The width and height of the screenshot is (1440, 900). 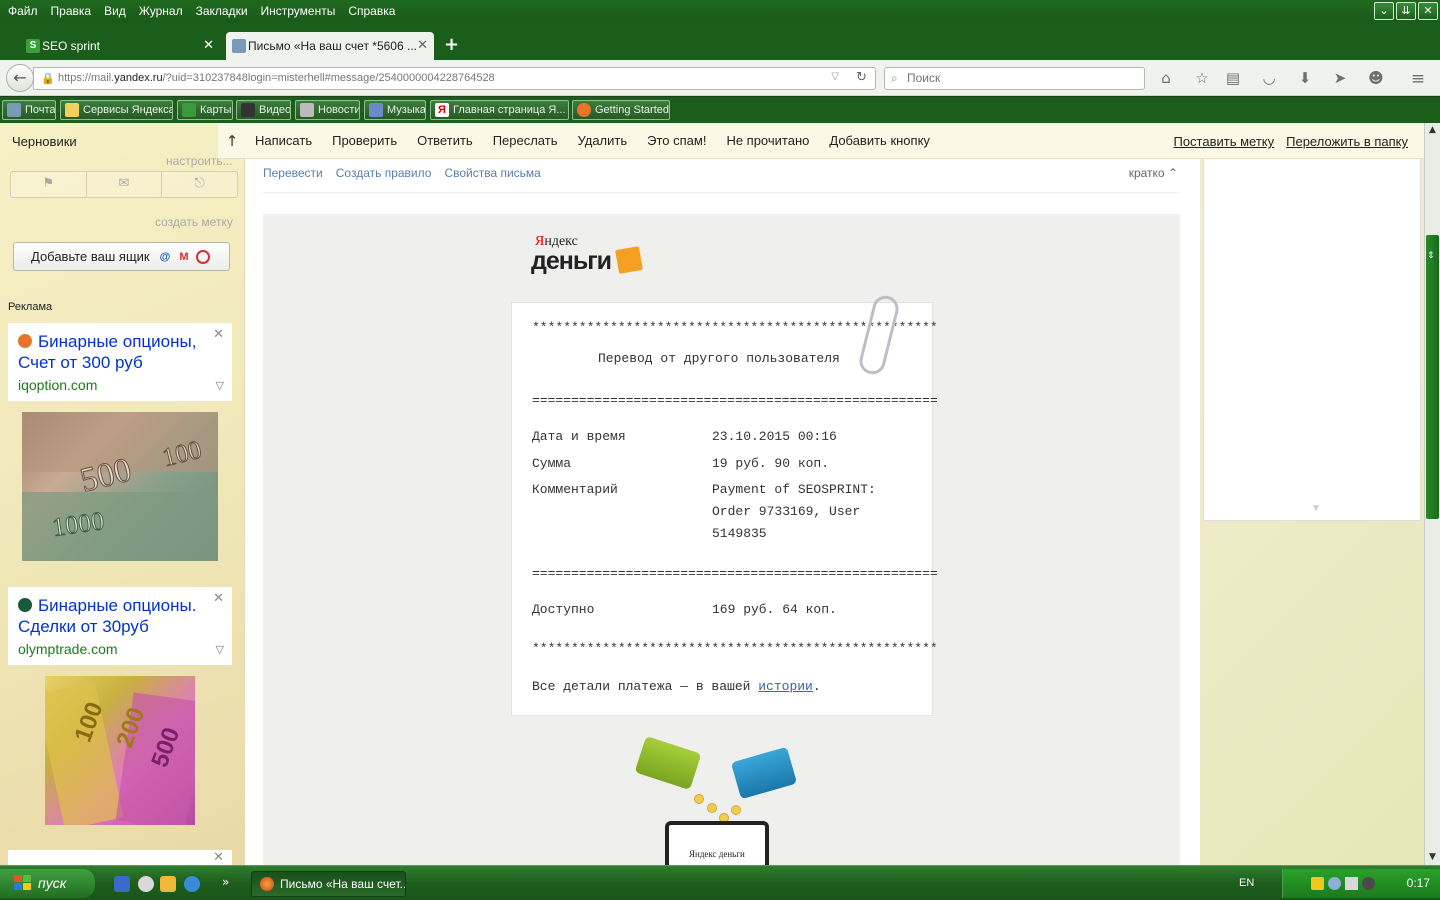 What do you see at coordinates (118, 352) in the screenshot?
I see `ad-title: Бинарные опционы, Счет от 300 руб` at bounding box center [118, 352].